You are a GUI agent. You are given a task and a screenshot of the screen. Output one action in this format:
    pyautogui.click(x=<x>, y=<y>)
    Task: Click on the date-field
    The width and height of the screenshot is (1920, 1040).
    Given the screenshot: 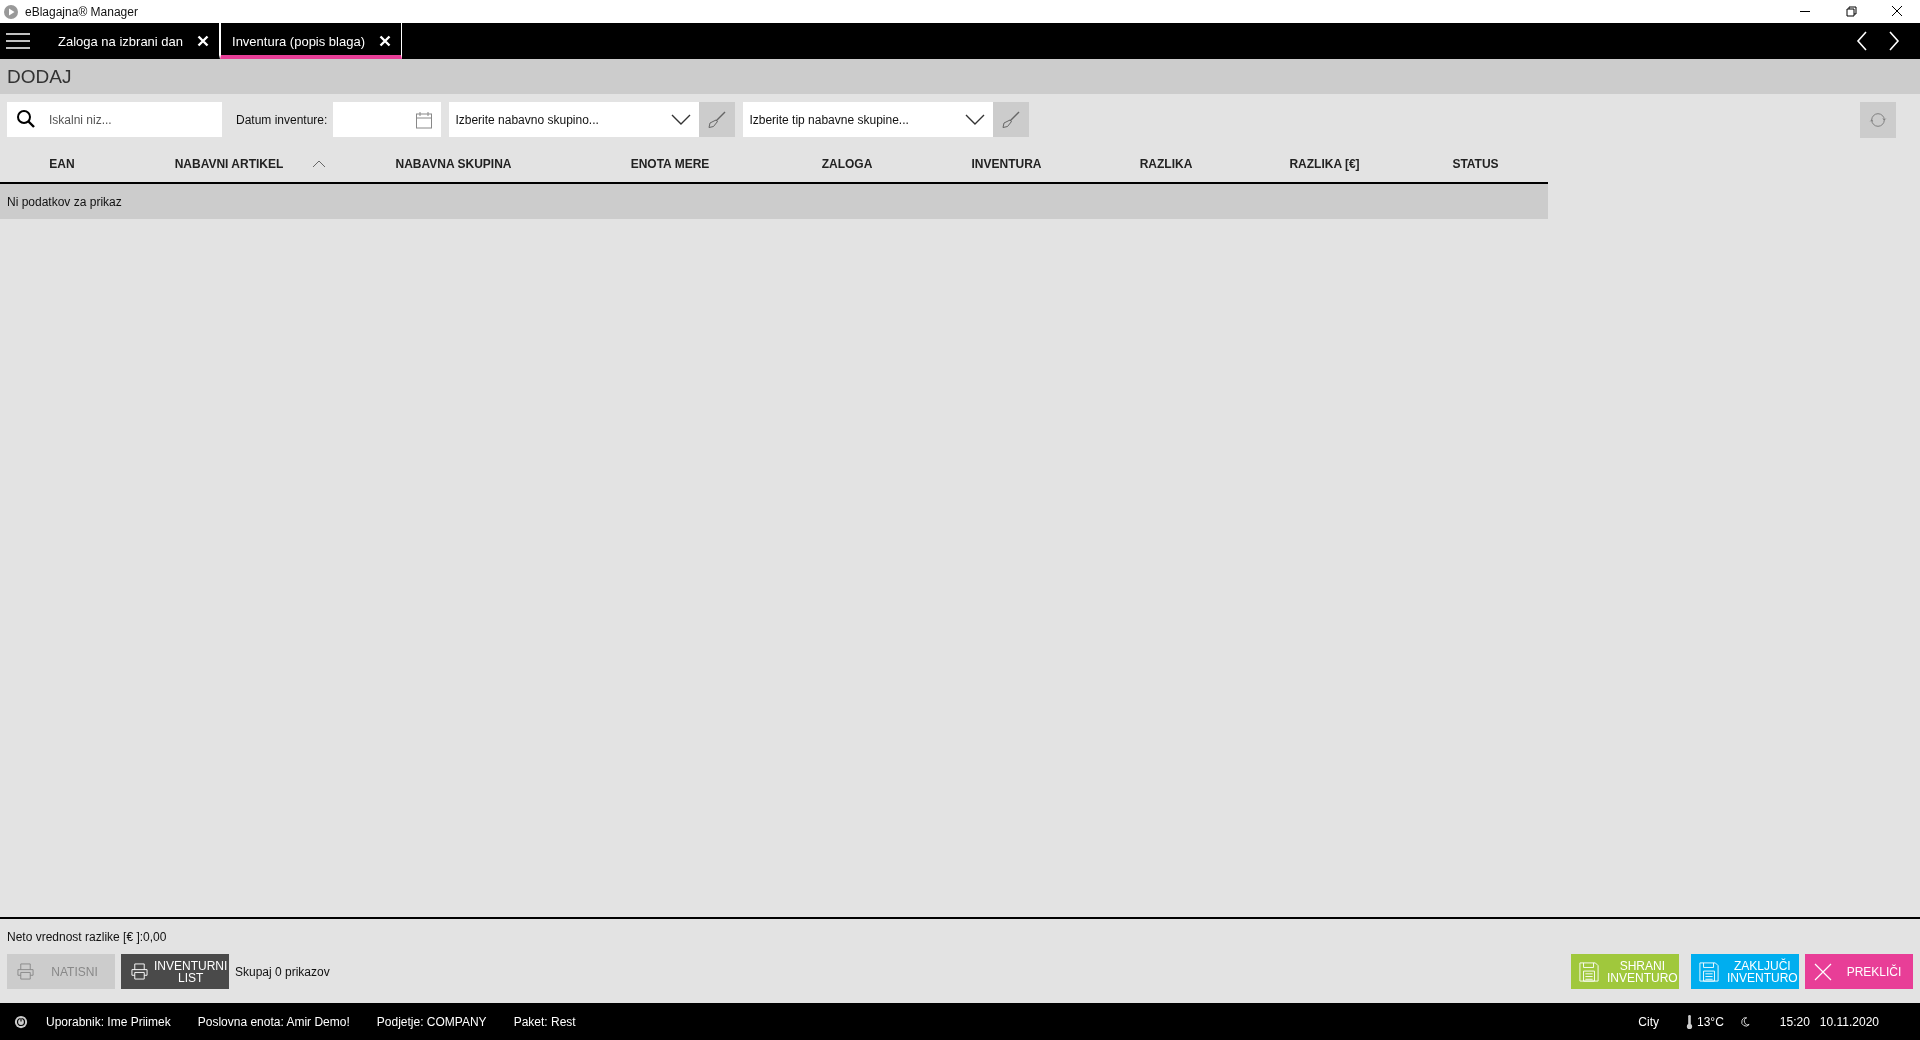 What is the action you would take?
    pyautogui.click(x=387, y=119)
    